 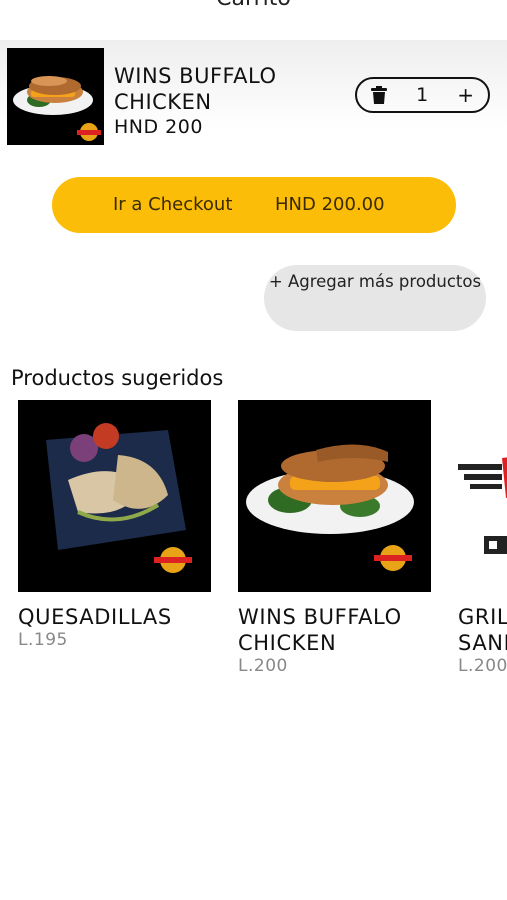 I want to click on product-card: WINS BUFFALO CHICKEN L.200, so click(x=338, y=538).